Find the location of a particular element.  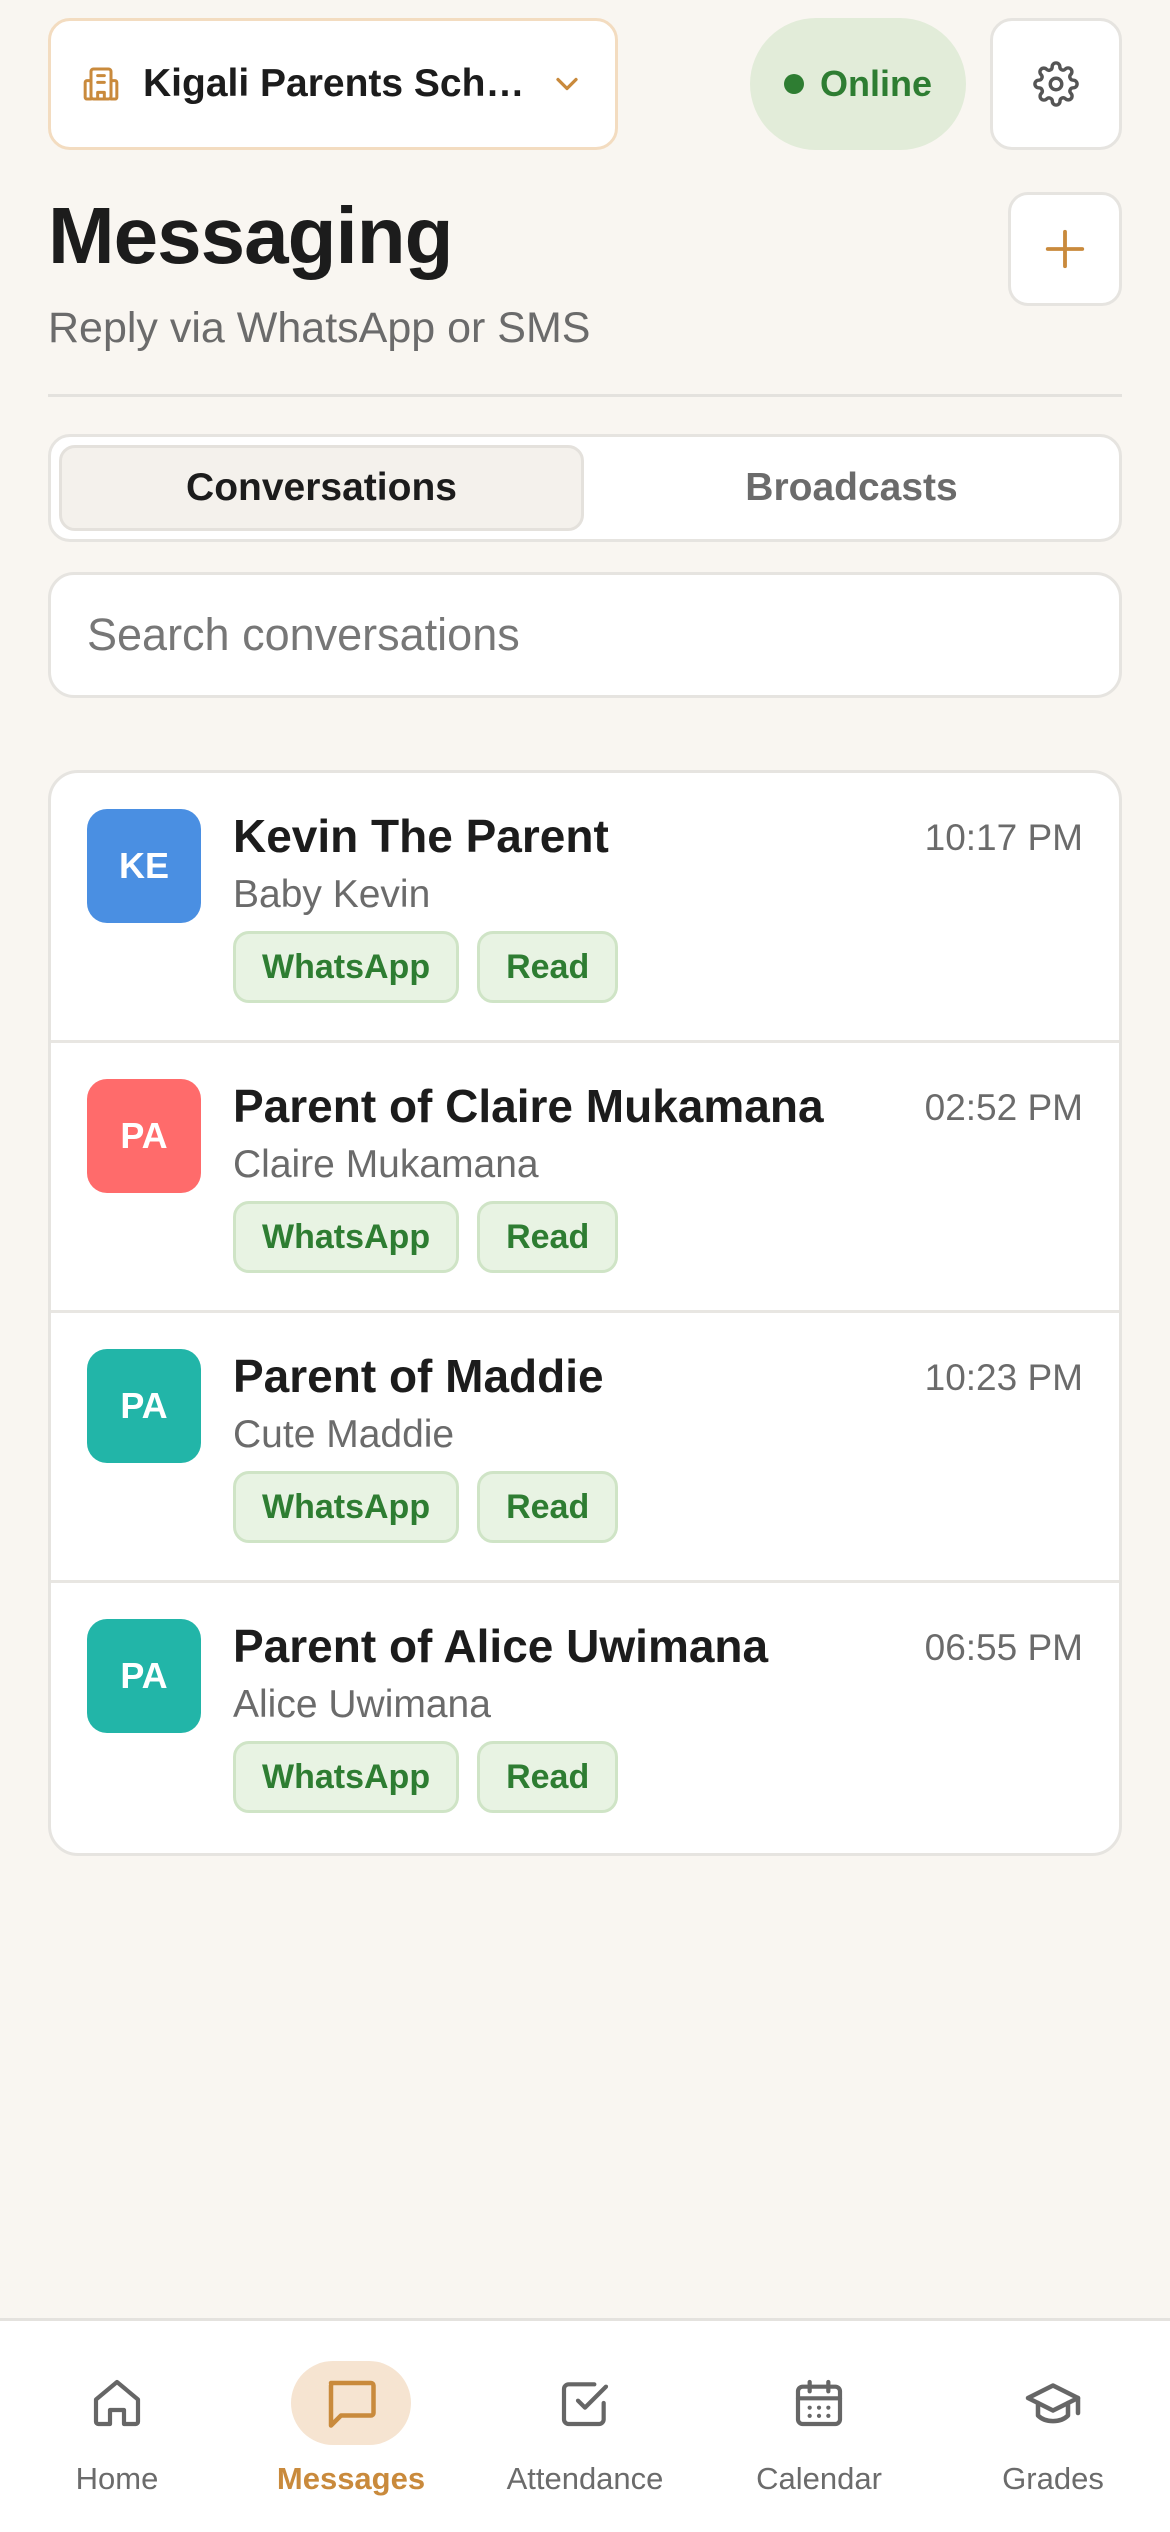

header-divider is located at coordinates (585, 395).